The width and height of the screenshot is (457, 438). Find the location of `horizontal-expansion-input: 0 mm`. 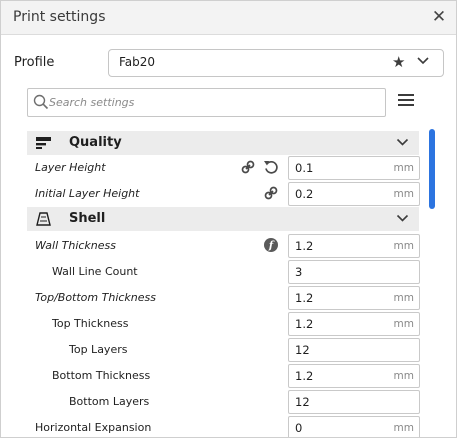

horizontal-expansion-input: 0 mm is located at coordinates (354, 426).